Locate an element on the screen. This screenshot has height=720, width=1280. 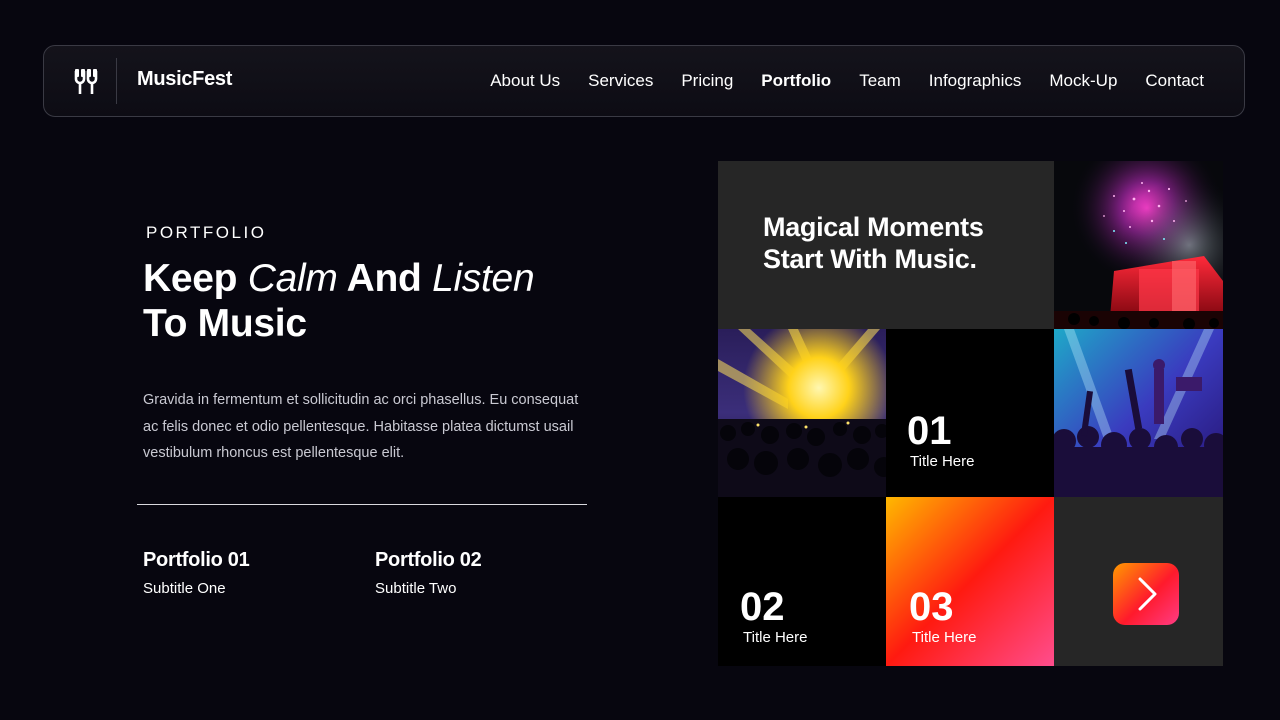
section-divider is located at coordinates (362, 504).